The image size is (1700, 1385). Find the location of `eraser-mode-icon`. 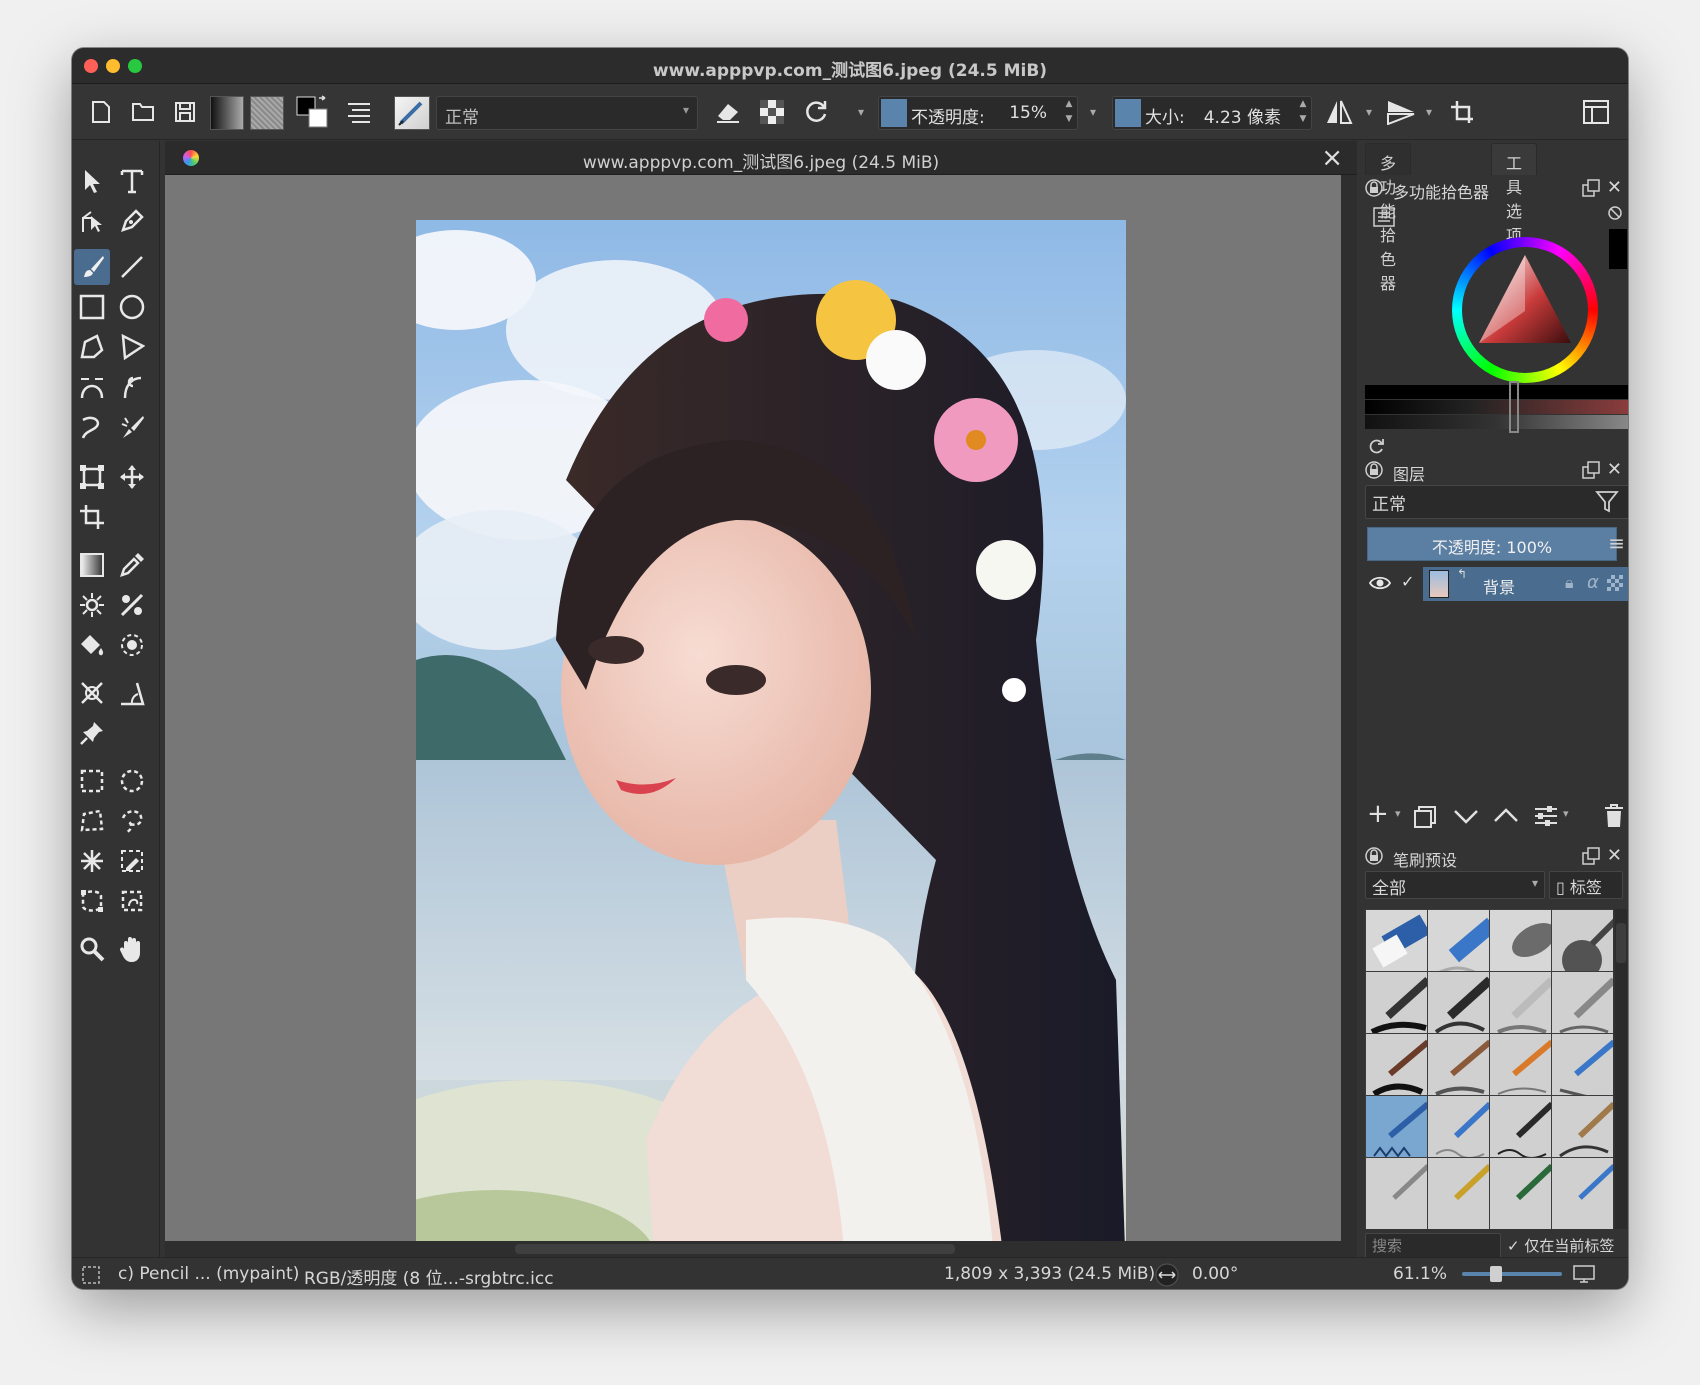

eraser-mode-icon is located at coordinates (728, 112).